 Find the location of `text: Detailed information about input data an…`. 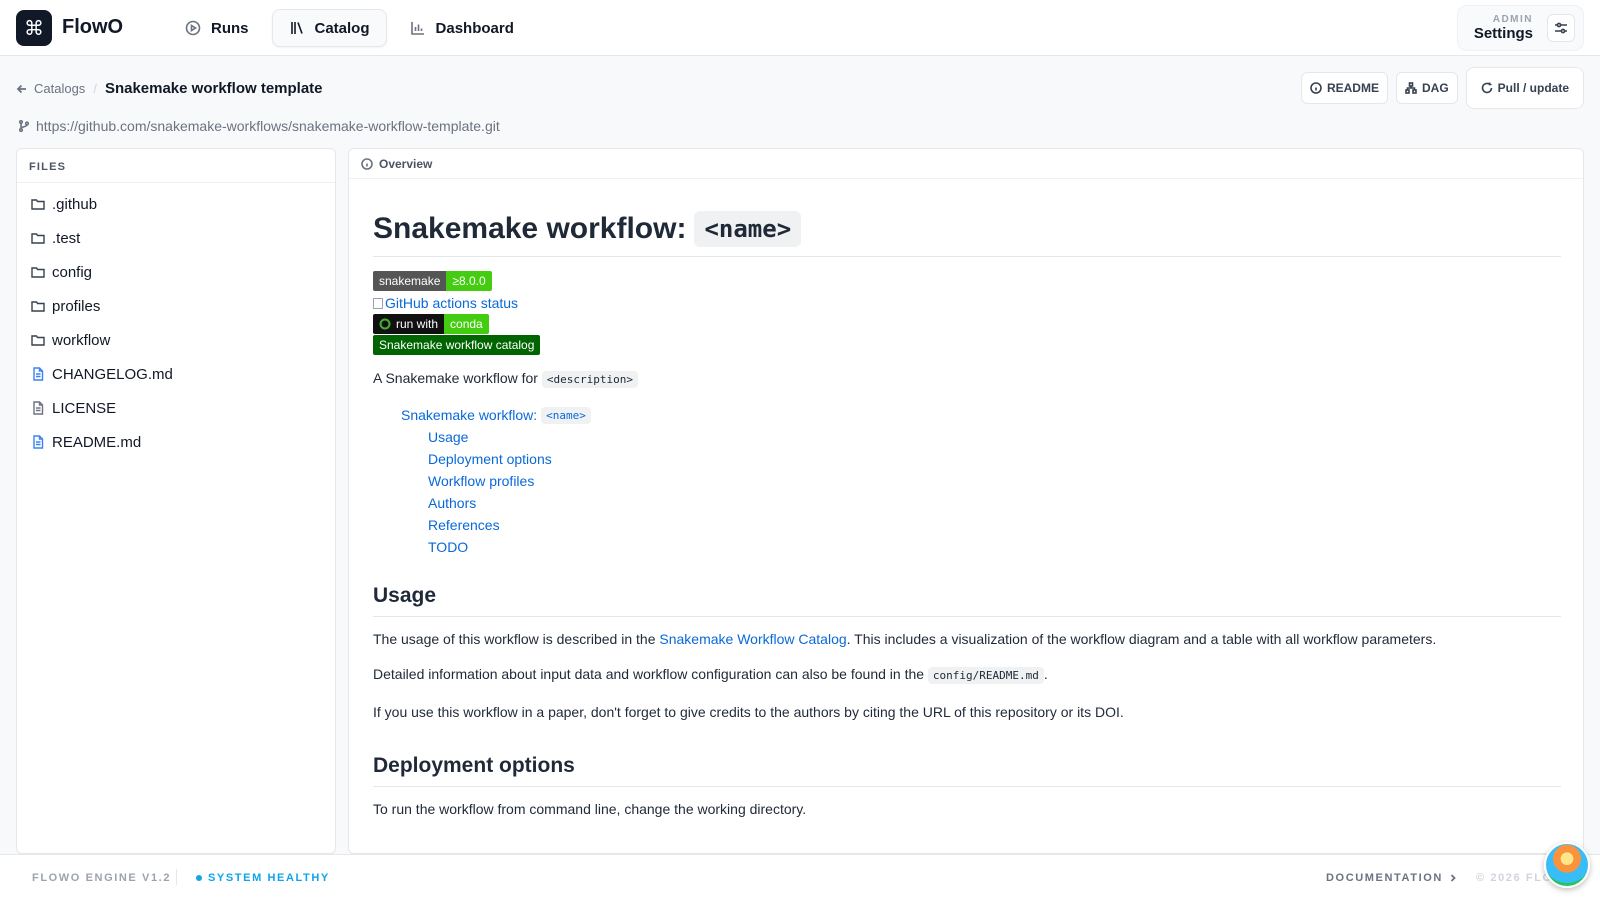

text: Detailed information about input data an… is located at coordinates (649, 674).